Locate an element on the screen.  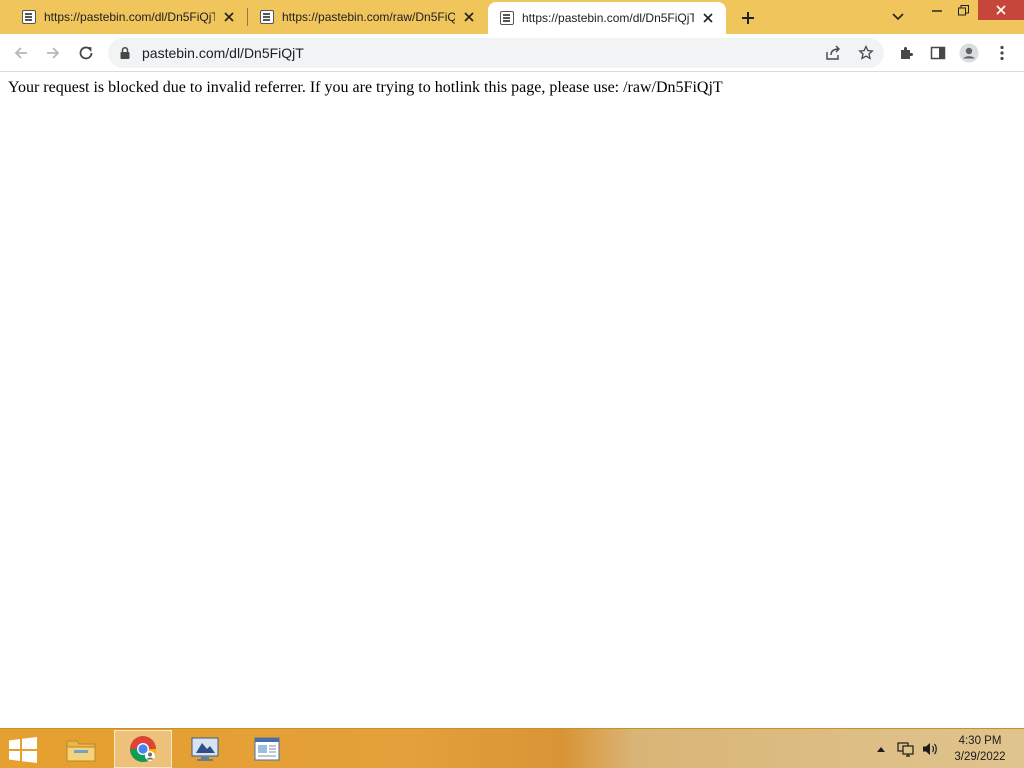
side-panel-icon is located at coordinates (938, 53).